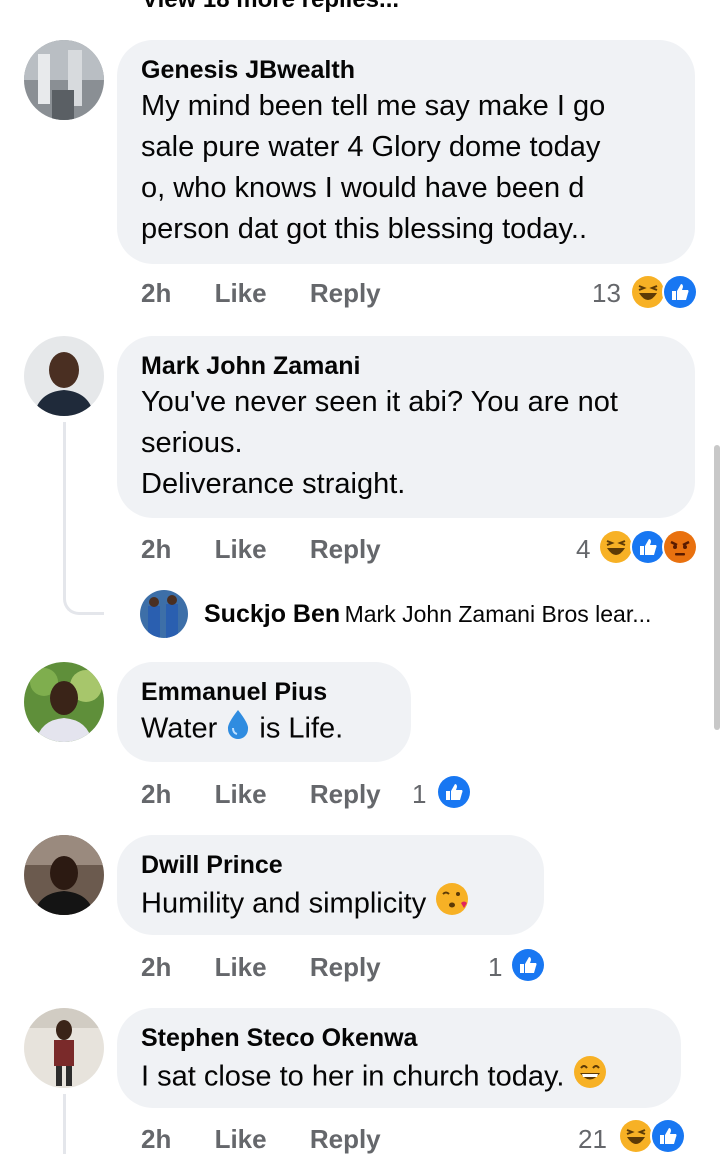 This screenshot has height=1155, width=720. I want to click on comment-bubble: Emmanuel Pius Water is Life., so click(264, 712).